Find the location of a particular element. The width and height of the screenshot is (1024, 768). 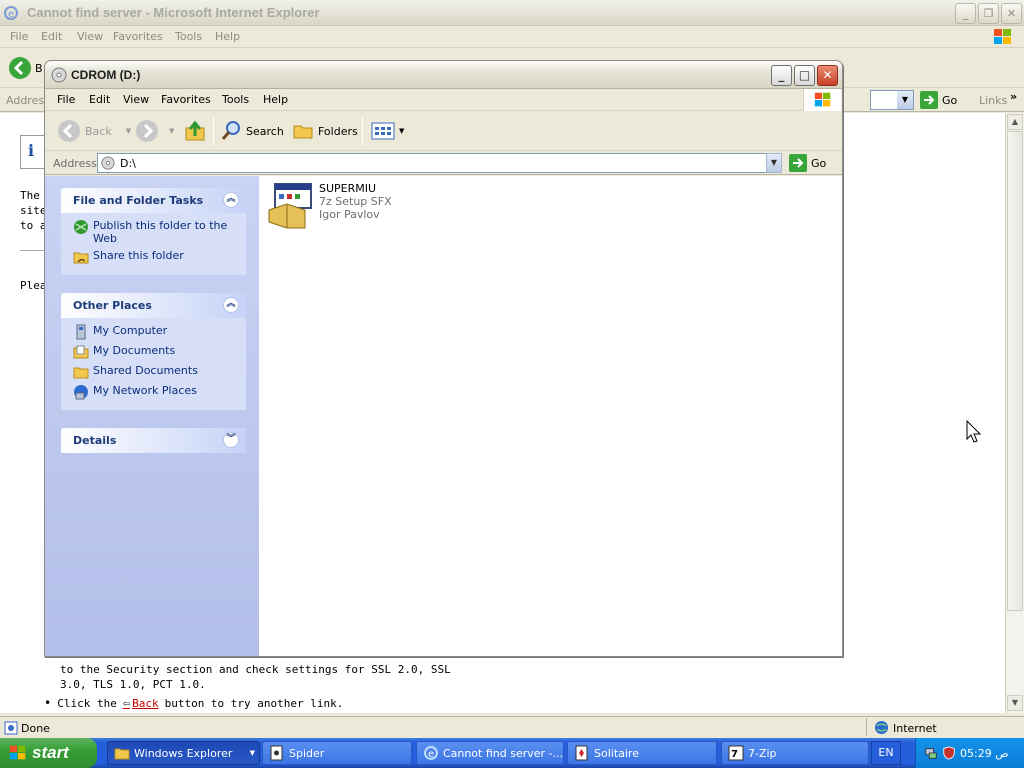

file-type: 7z Setup SFX is located at coordinates (355, 201).